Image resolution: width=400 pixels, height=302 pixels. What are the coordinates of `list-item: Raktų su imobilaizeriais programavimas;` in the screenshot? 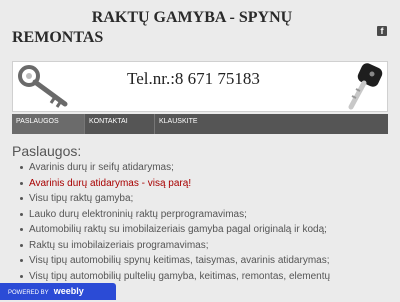 It's located at (208, 246).